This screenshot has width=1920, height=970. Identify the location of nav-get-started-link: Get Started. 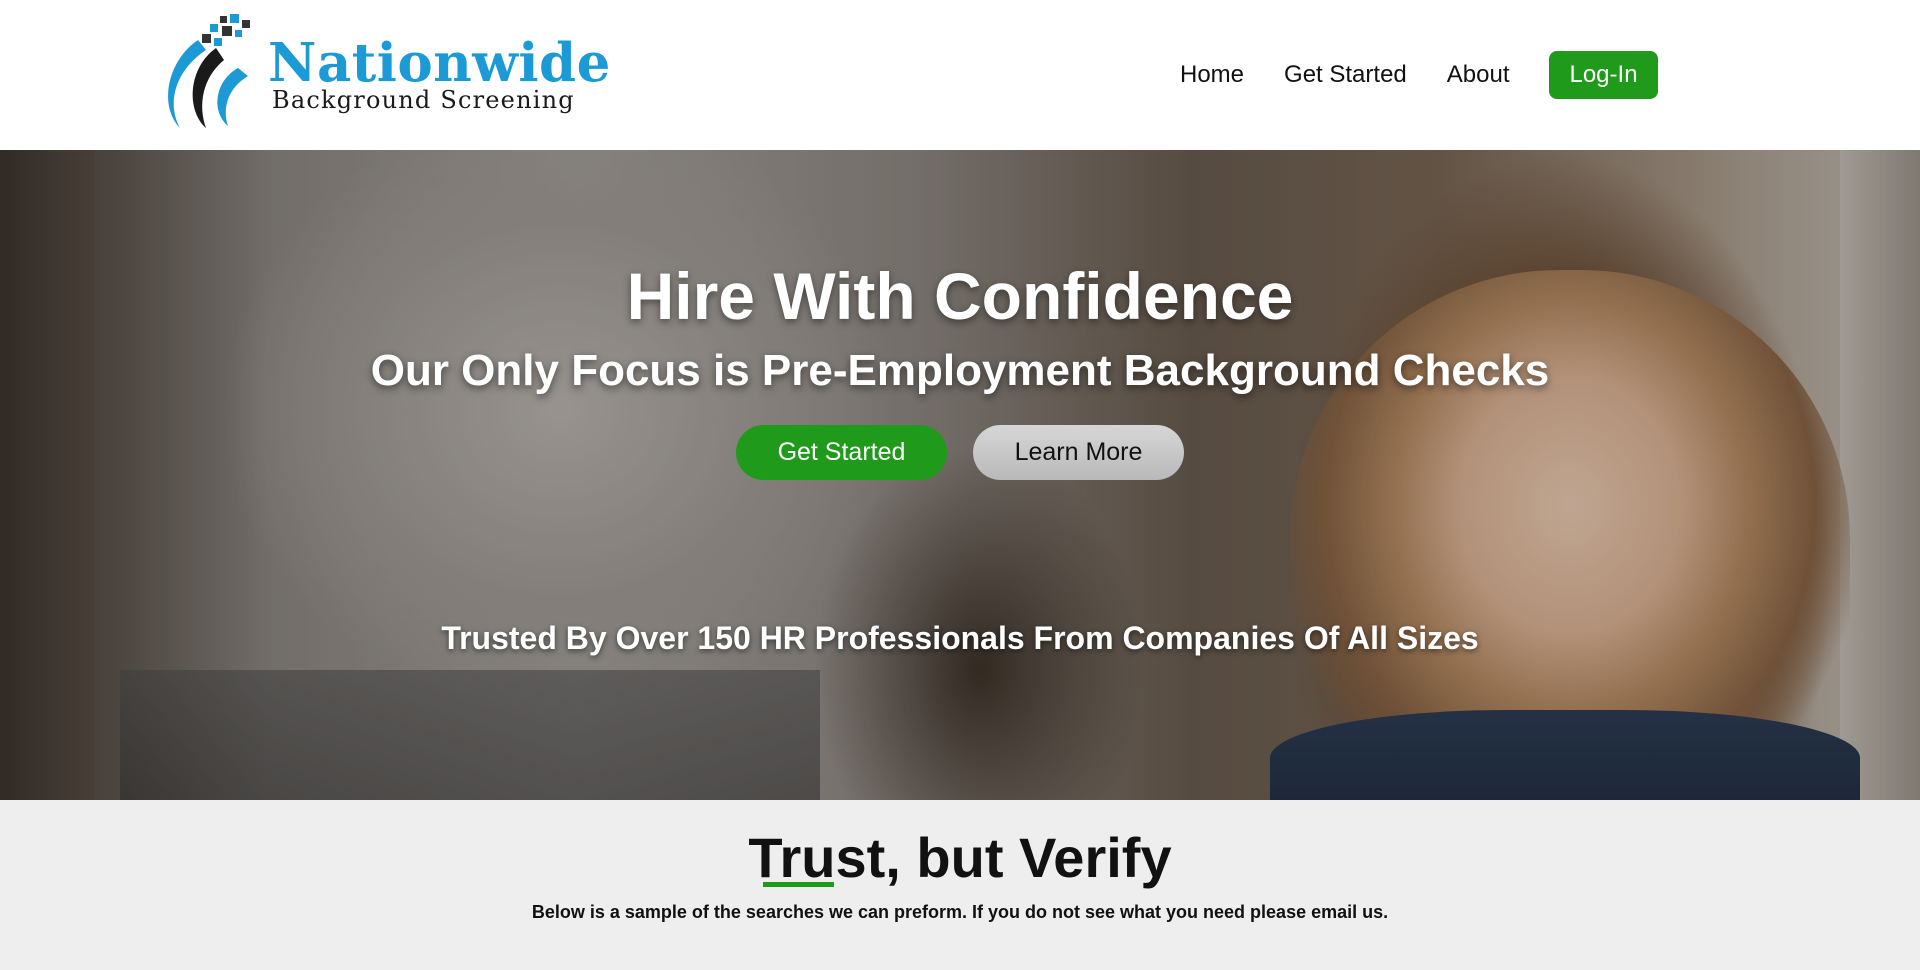
(1345, 75).